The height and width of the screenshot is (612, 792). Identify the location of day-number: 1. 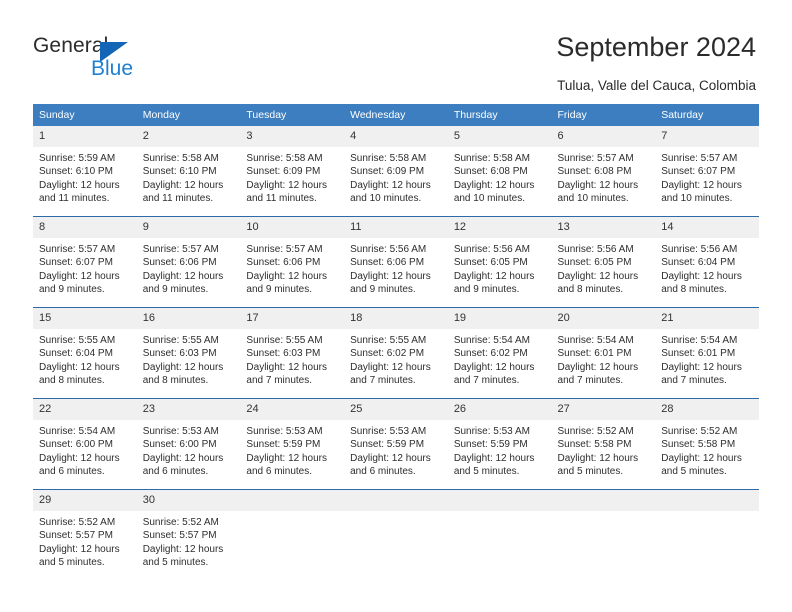
(85, 136).